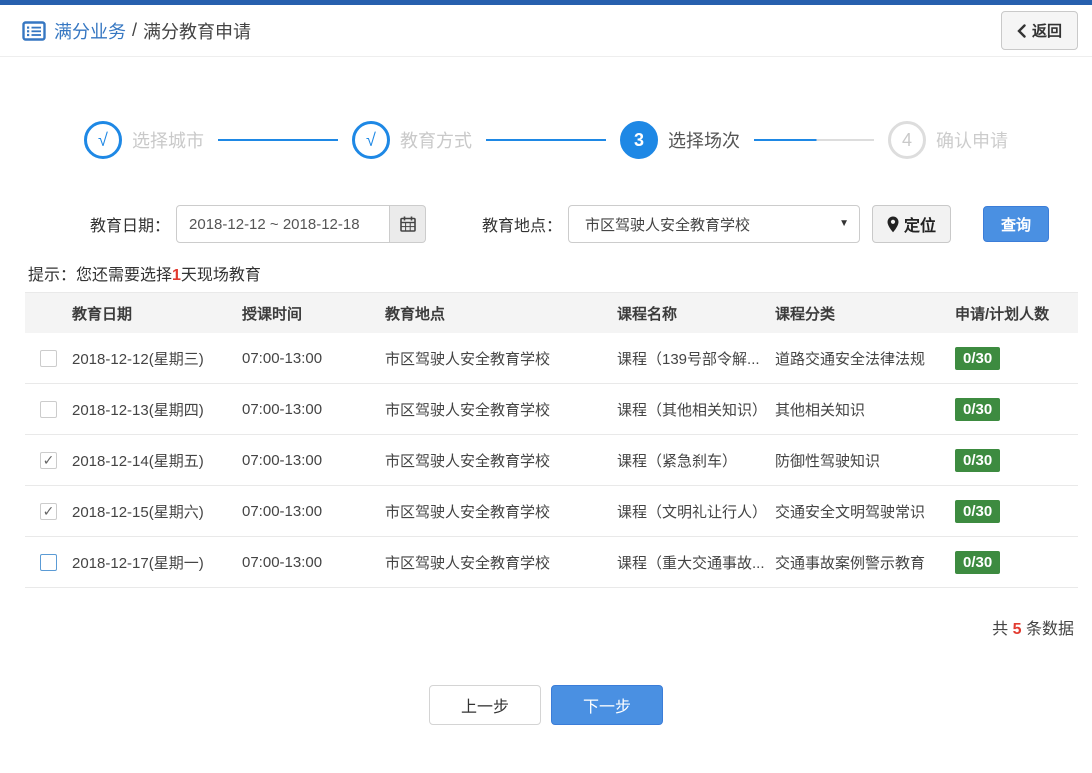  Describe the element at coordinates (546, 705) in the screenshot. I see `wizard-actions: 上一步 下一步` at that location.